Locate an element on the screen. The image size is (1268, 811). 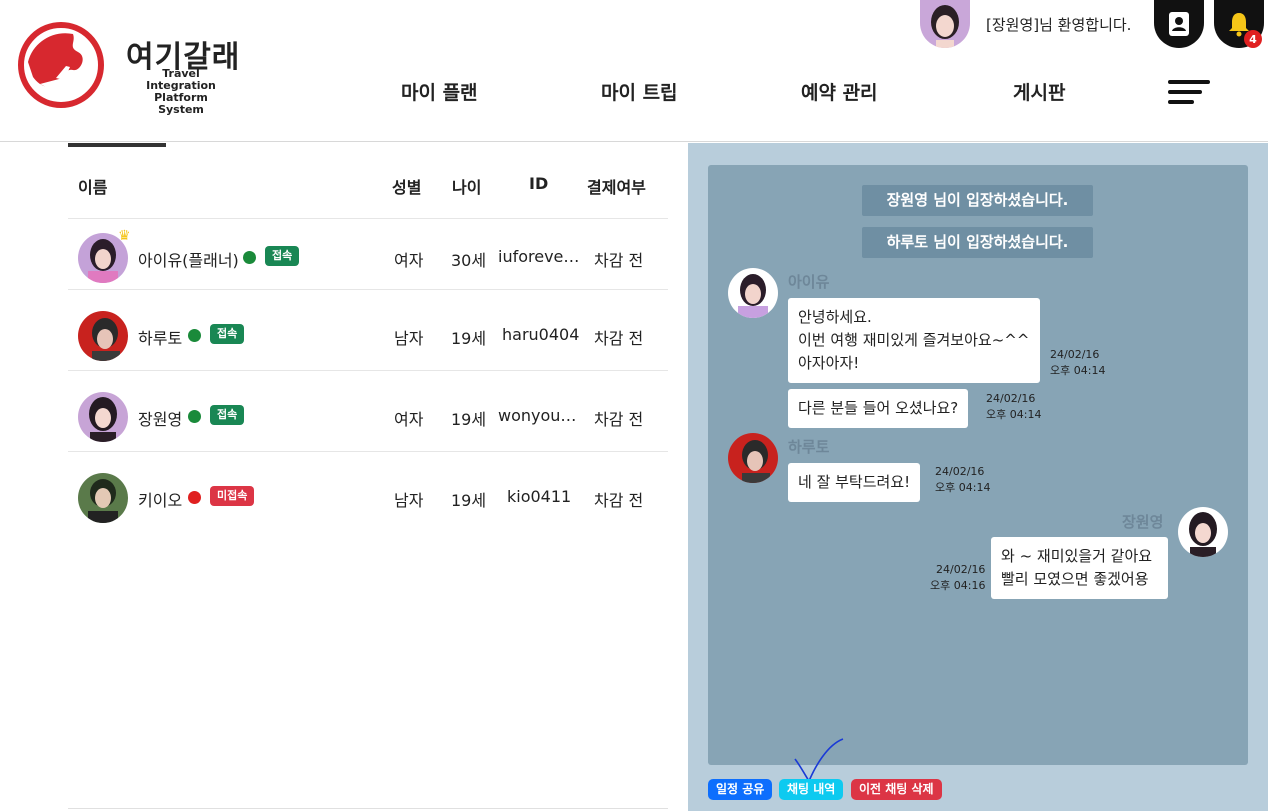
nav-board: 게시판 is located at coordinates (1039, 91).